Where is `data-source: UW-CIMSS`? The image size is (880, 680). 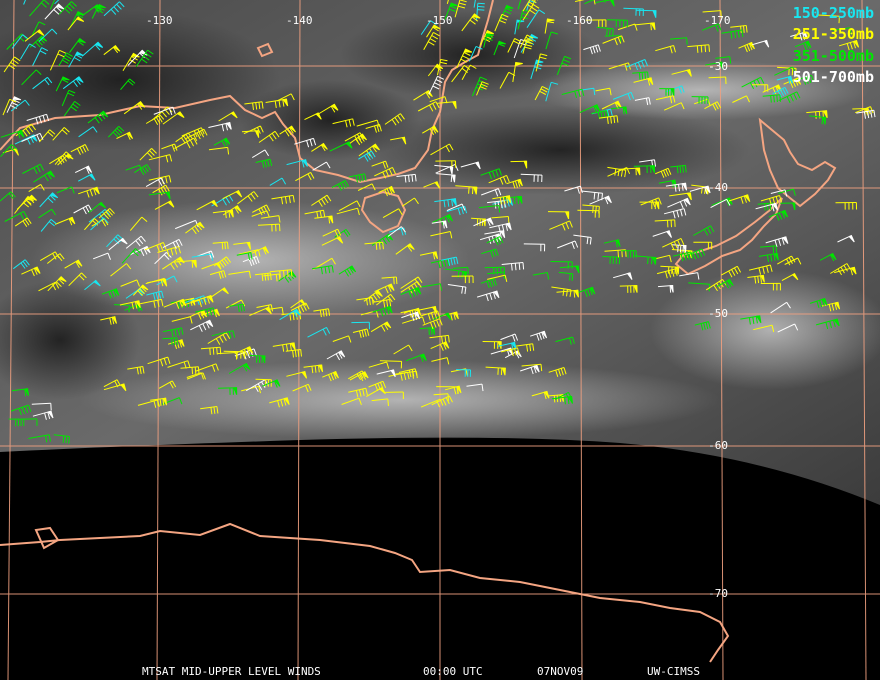 data-source: UW-CIMSS is located at coordinates (673, 671).